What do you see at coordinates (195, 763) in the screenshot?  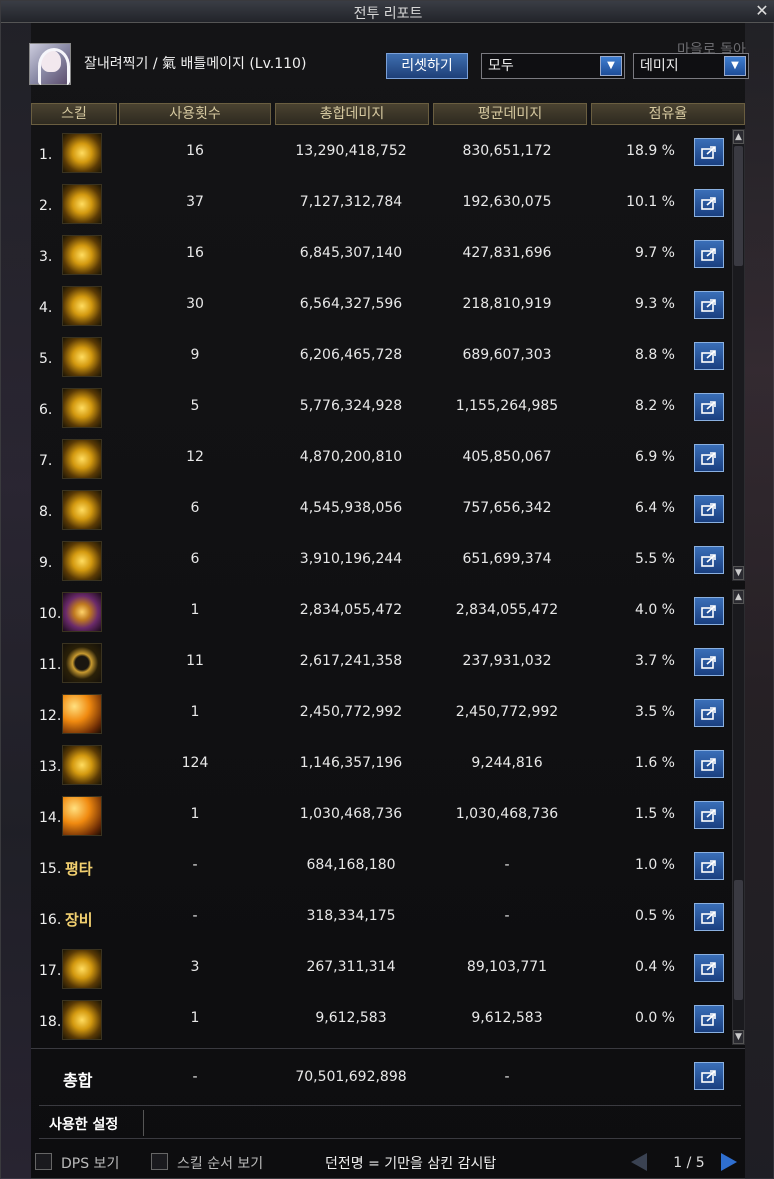 I see `row-use-count: 124` at bounding box center [195, 763].